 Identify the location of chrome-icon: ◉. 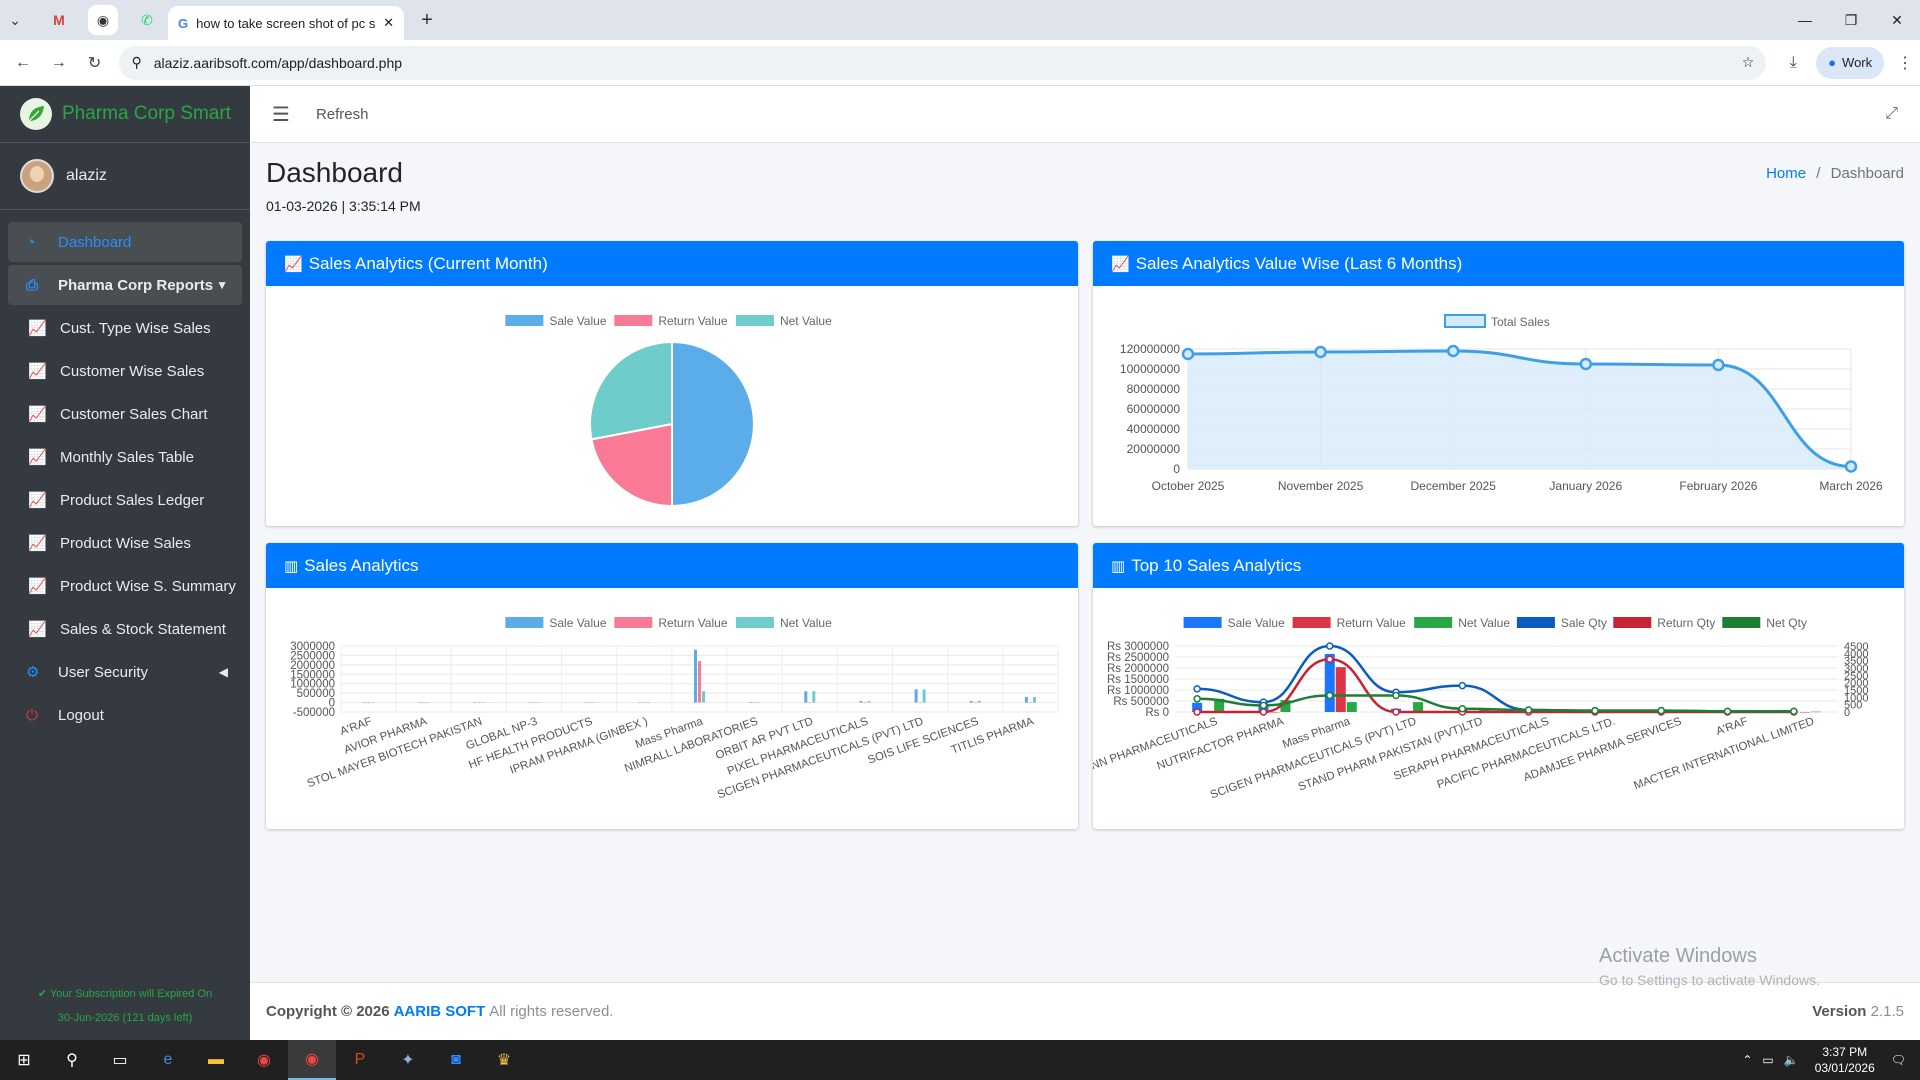
(264, 1060).